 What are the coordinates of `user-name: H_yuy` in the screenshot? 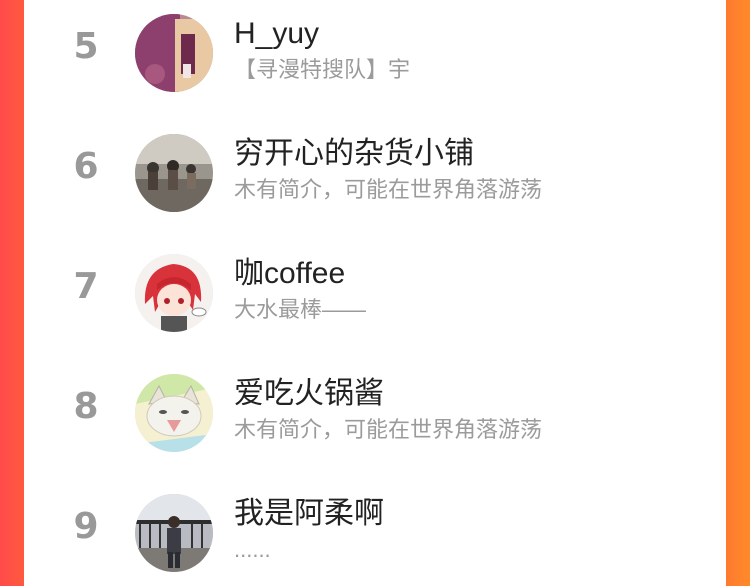 It's located at (276, 34).